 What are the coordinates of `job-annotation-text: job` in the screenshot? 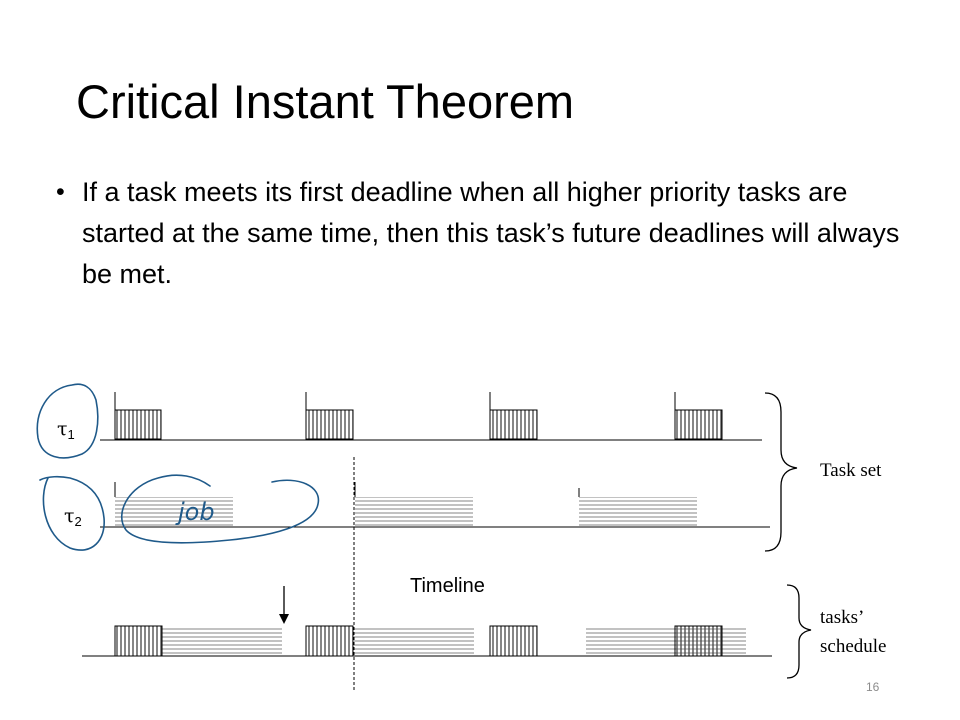 It's located at (195, 512).